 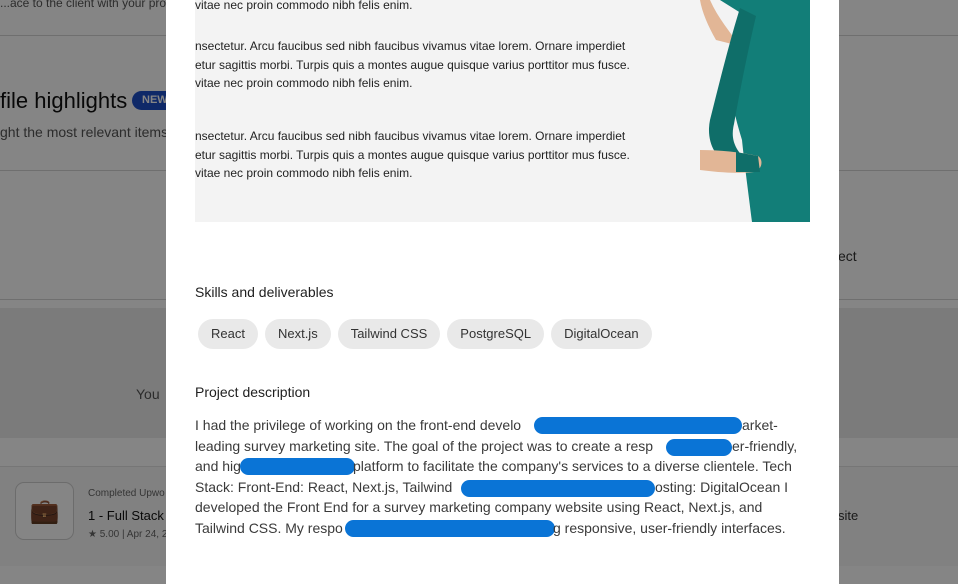 I want to click on person-illustration, so click(x=755, y=111).